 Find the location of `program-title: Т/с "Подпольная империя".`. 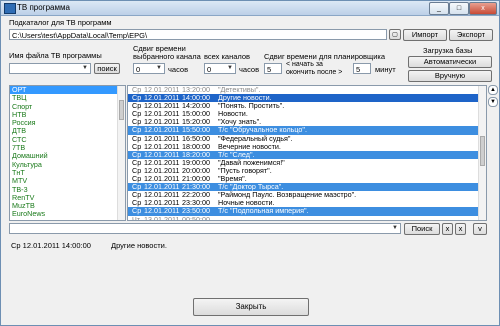

program-title: Т/с "Подпольная империя". is located at coordinates (263, 211).